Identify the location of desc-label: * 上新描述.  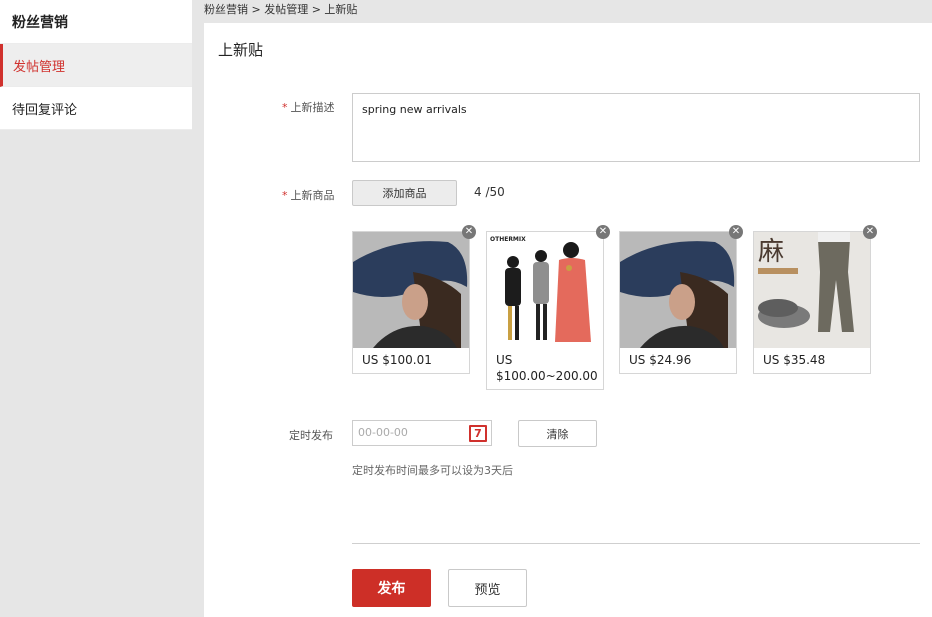
(308, 107).